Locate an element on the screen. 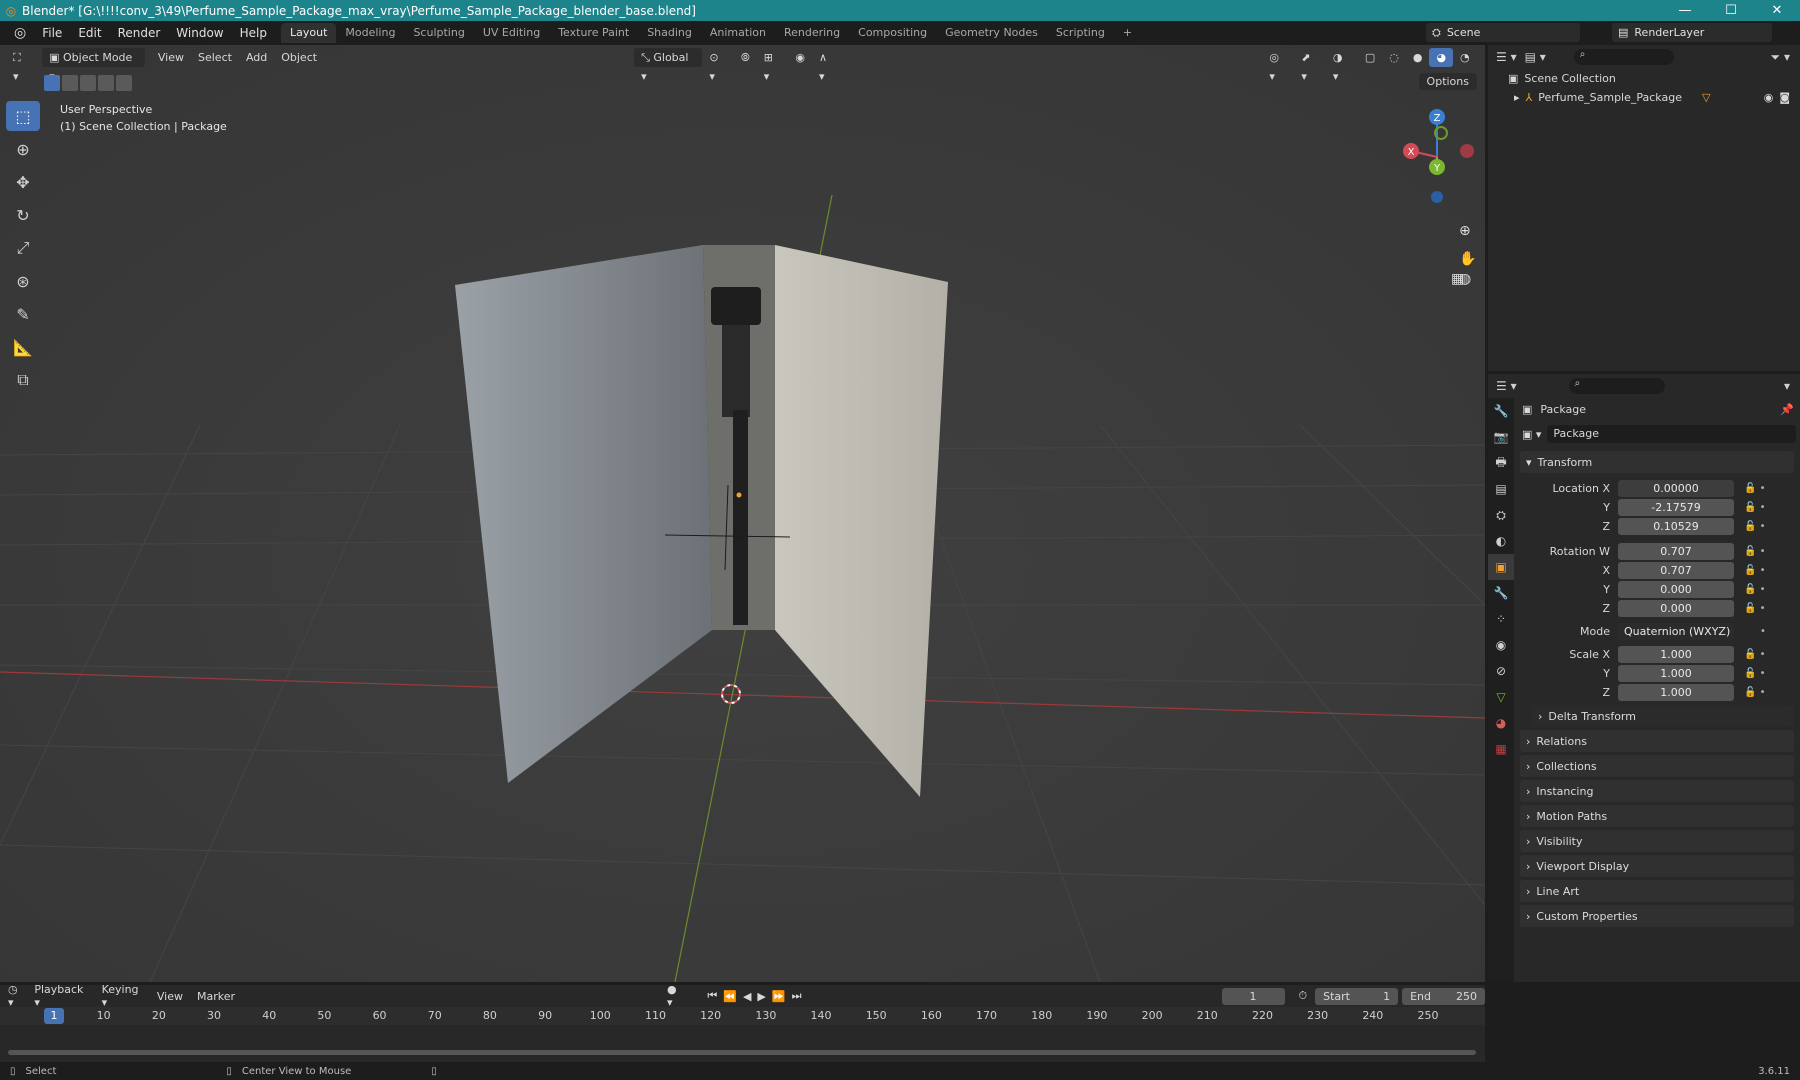 This screenshot has width=1800, height=1080. relations-panel-header: › Relations is located at coordinates (1657, 741).